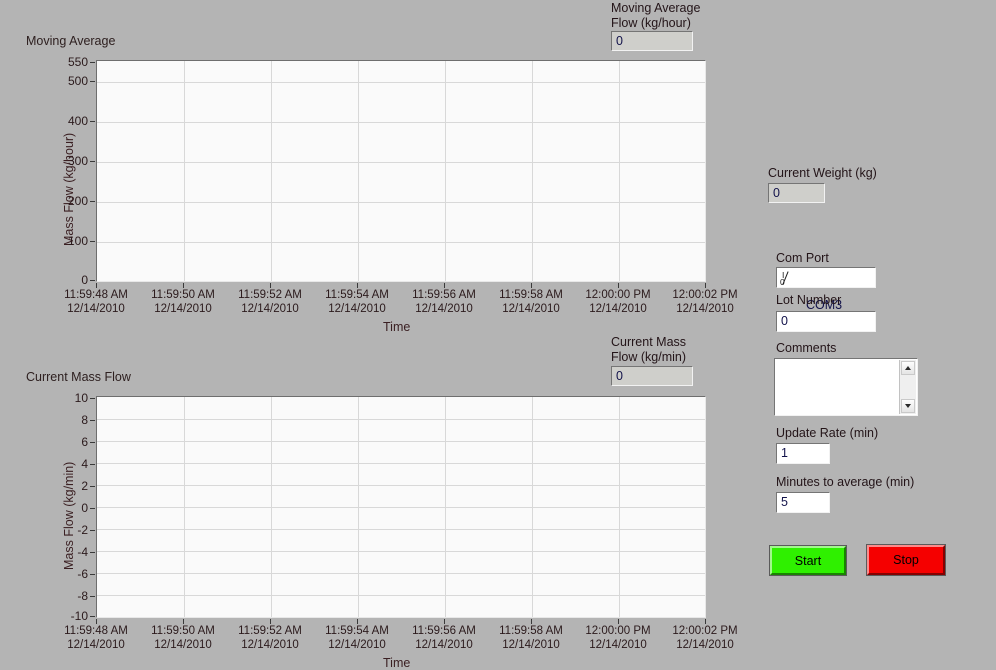 The image size is (996, 670). I want to click on ytick-label: 500, so click(77, 81).